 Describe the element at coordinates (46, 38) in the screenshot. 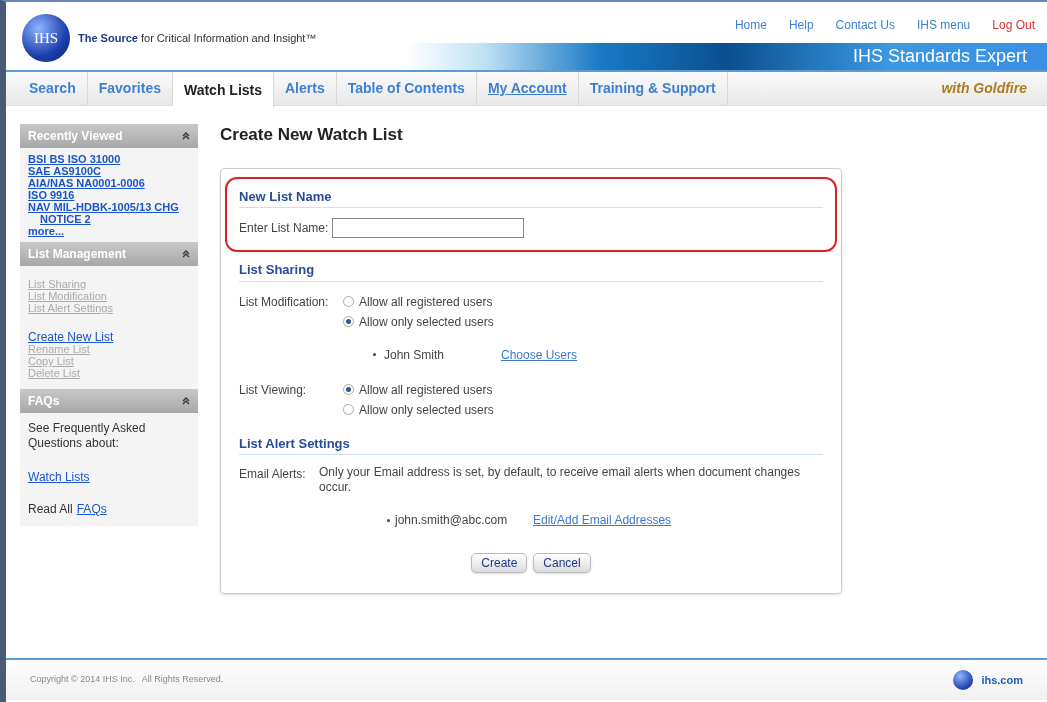

I see `logo-text: IHS` at that location.